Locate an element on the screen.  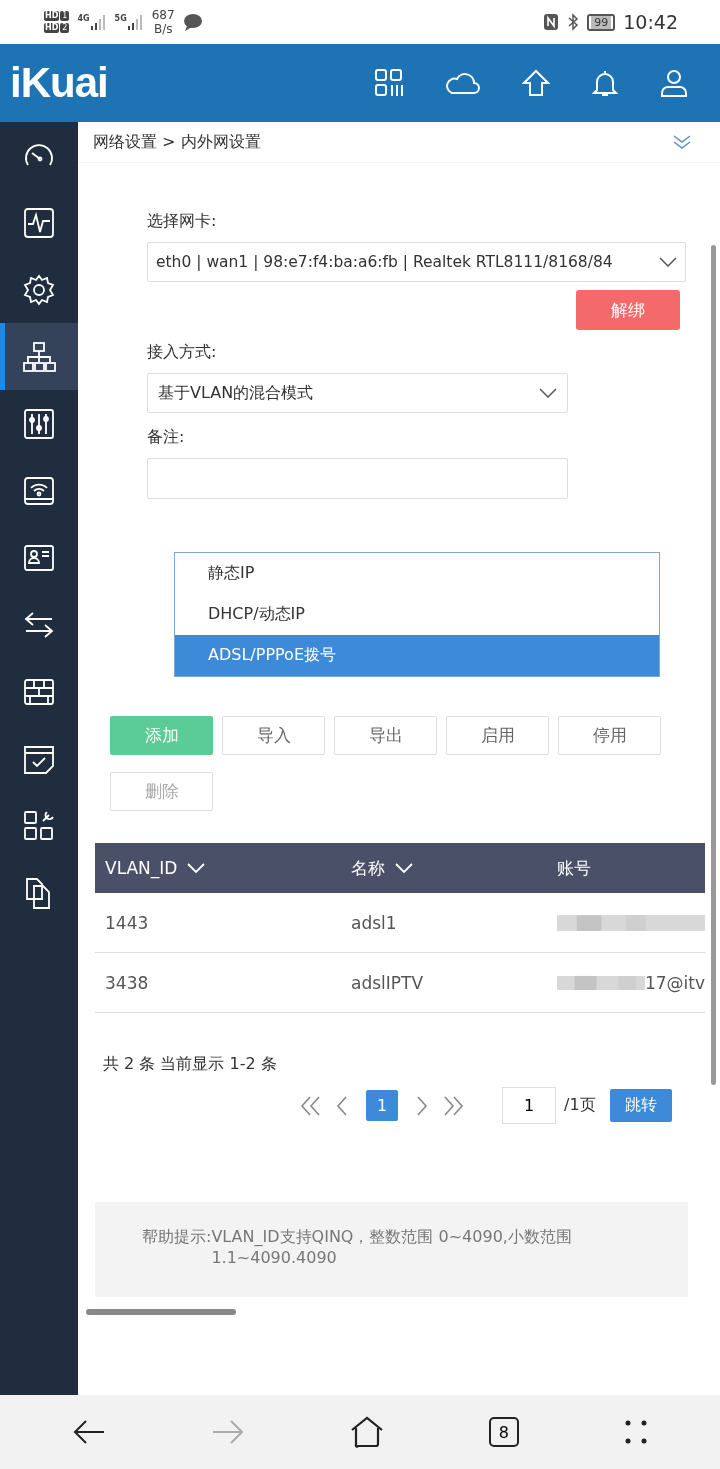
bluetooth-icon is located at coordinates (573, 22).